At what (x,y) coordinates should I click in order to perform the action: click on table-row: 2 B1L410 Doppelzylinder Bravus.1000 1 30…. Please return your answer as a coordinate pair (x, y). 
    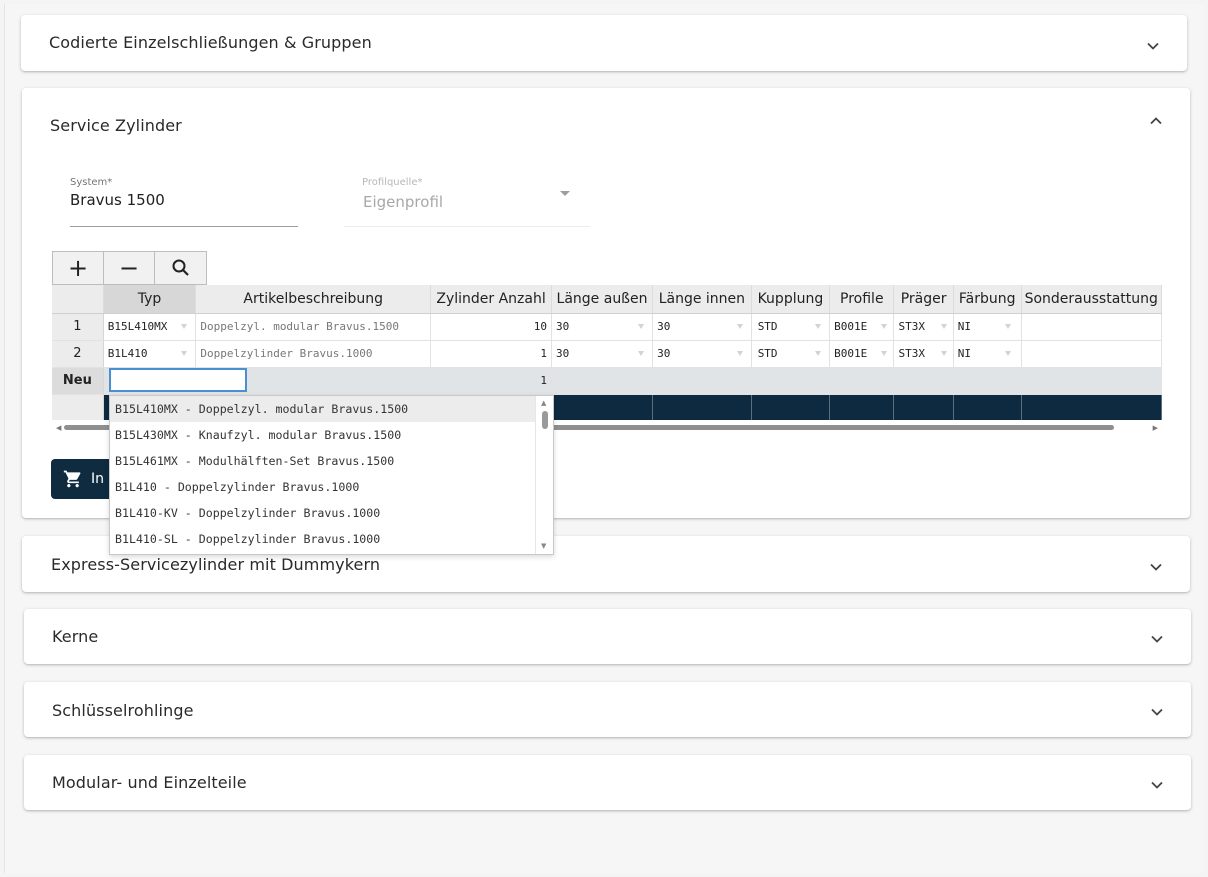
    Looking at the image, I should click on (607, 354).